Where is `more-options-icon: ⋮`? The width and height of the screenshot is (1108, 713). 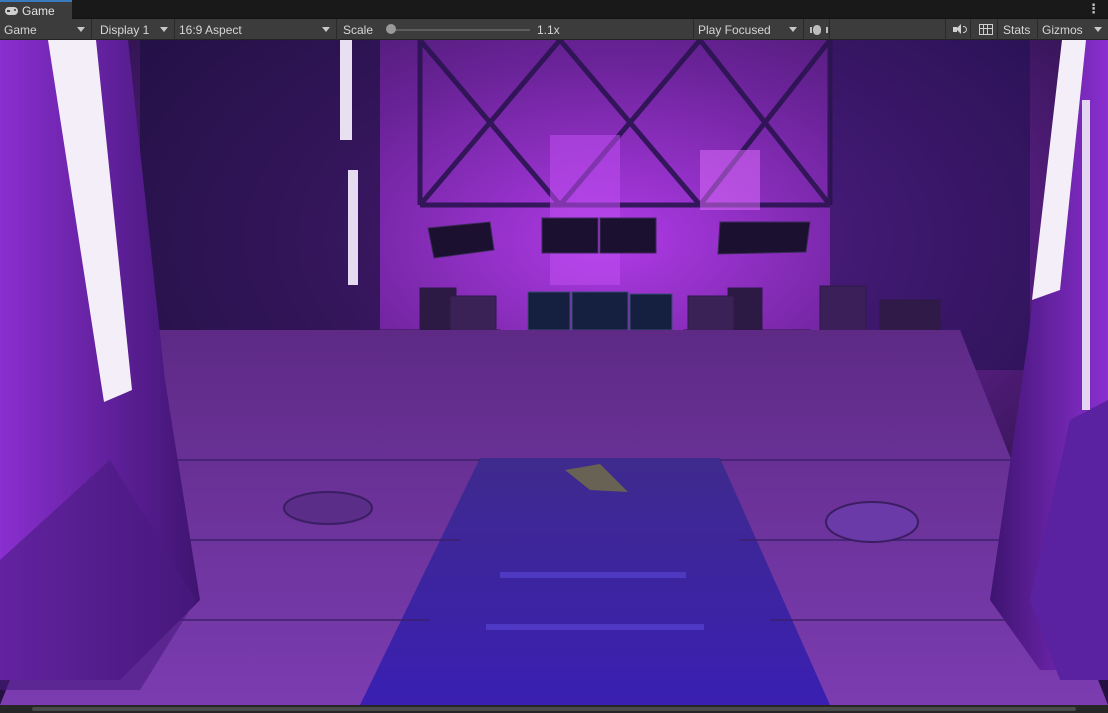
more-options-icon: ⋮ is located at coordinates (1093, 9).